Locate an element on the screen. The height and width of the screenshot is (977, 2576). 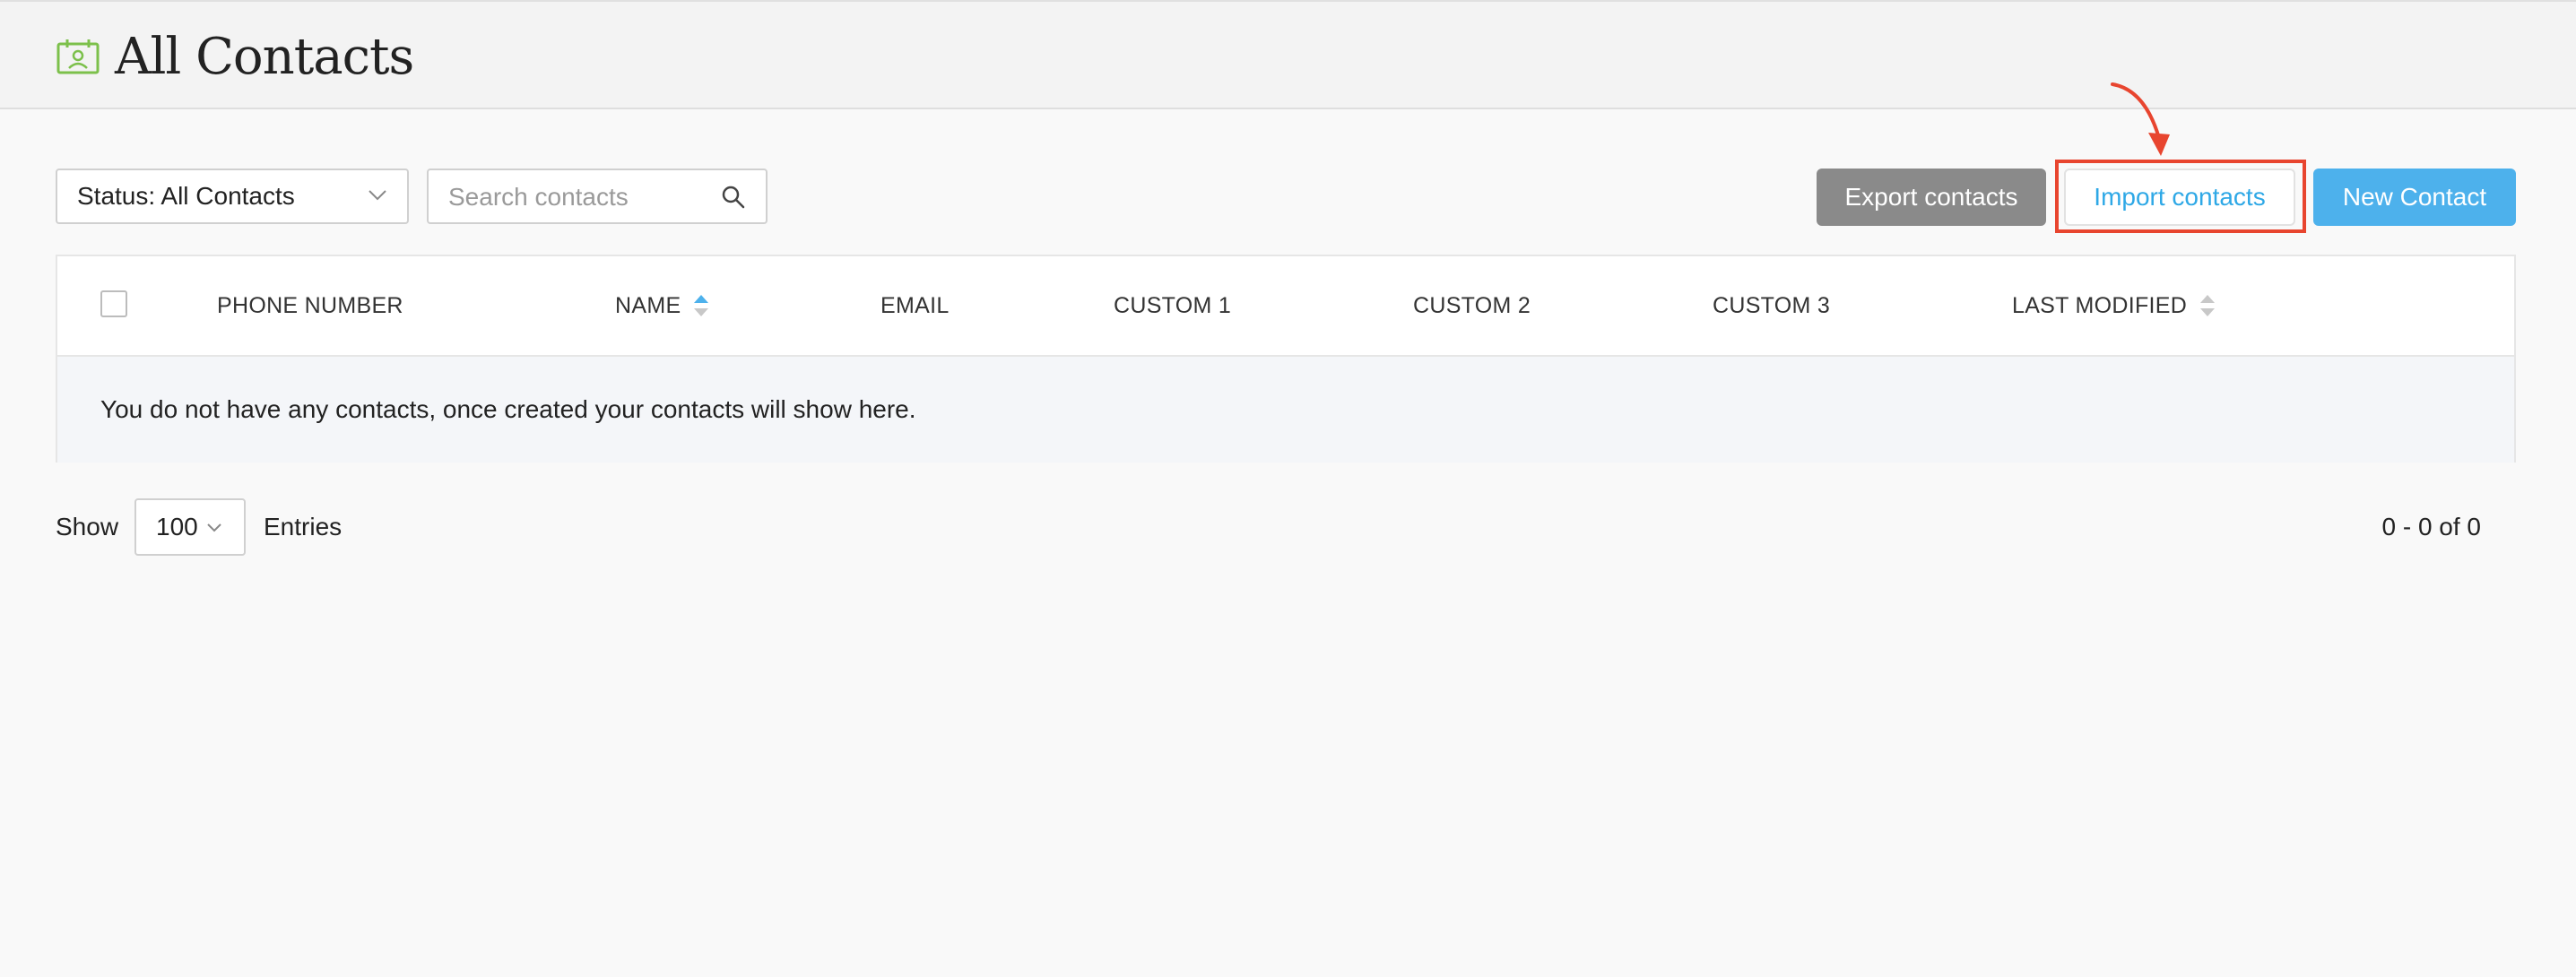
column-last-modified: LAST MODIFIED is located at coordinates (2114, 305).